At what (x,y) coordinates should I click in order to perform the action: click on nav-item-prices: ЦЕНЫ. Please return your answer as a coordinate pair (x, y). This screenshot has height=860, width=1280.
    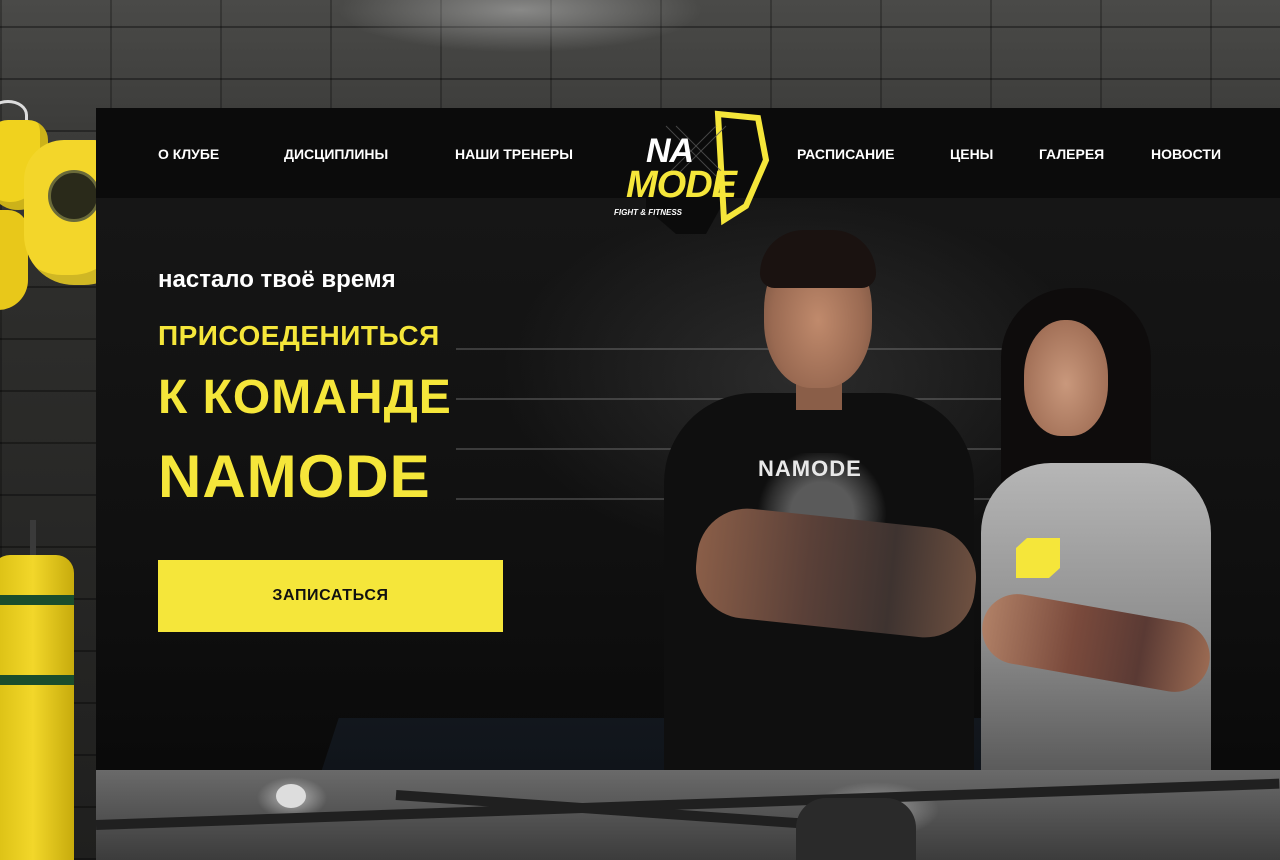
    Looking at the image, I should click on (971, 154).